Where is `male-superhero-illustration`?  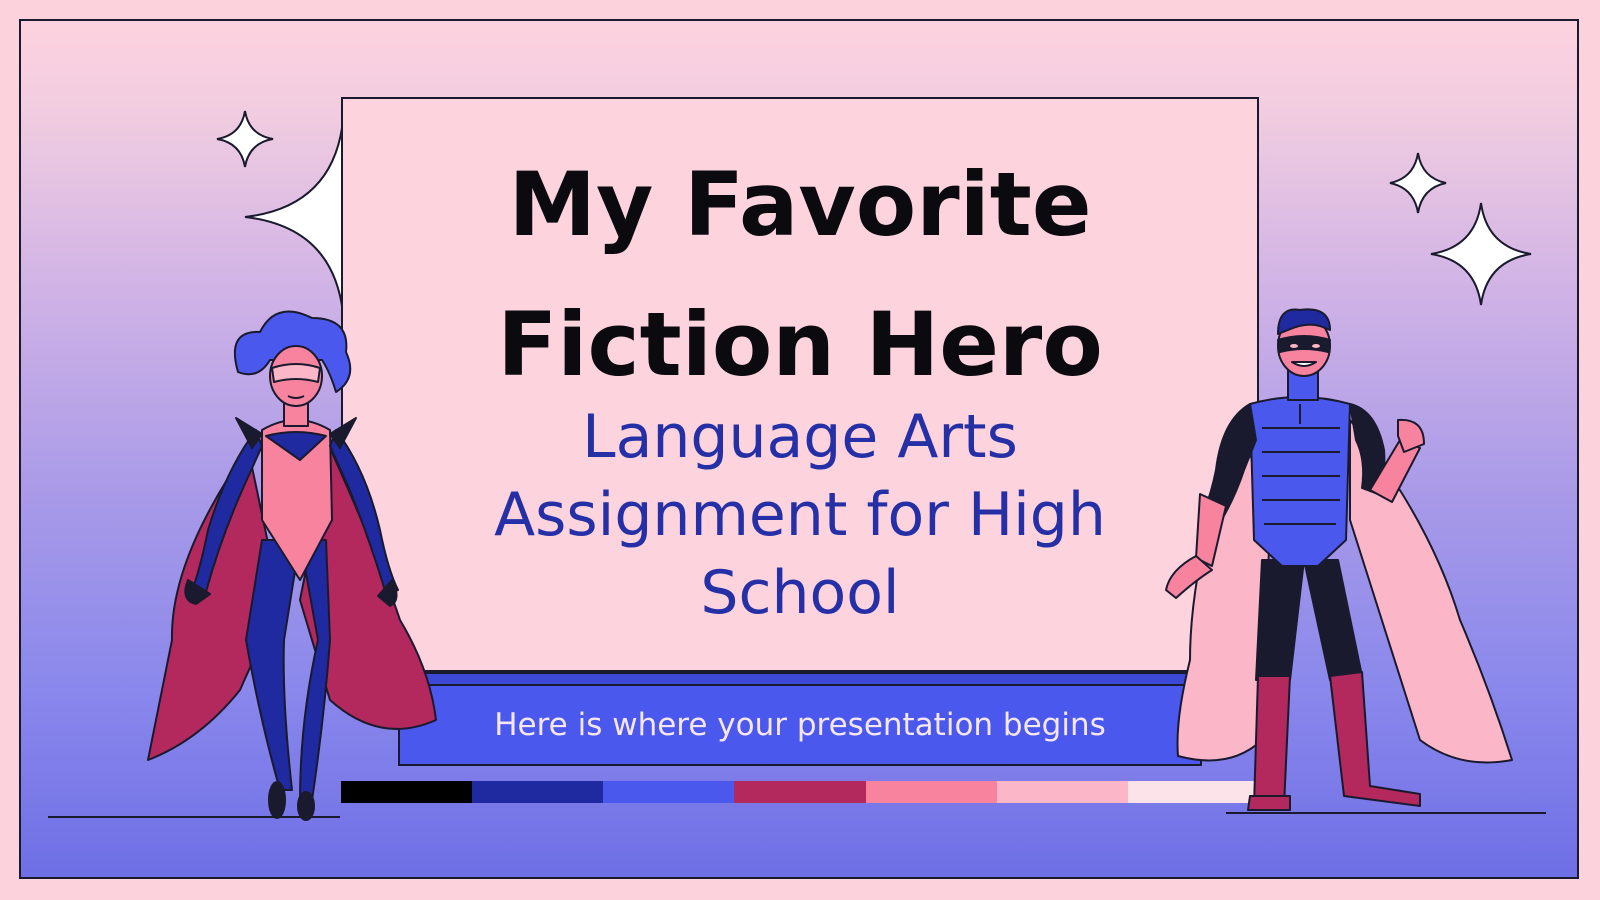 male-superhero-illustration is located at coordinates (1339, 559).